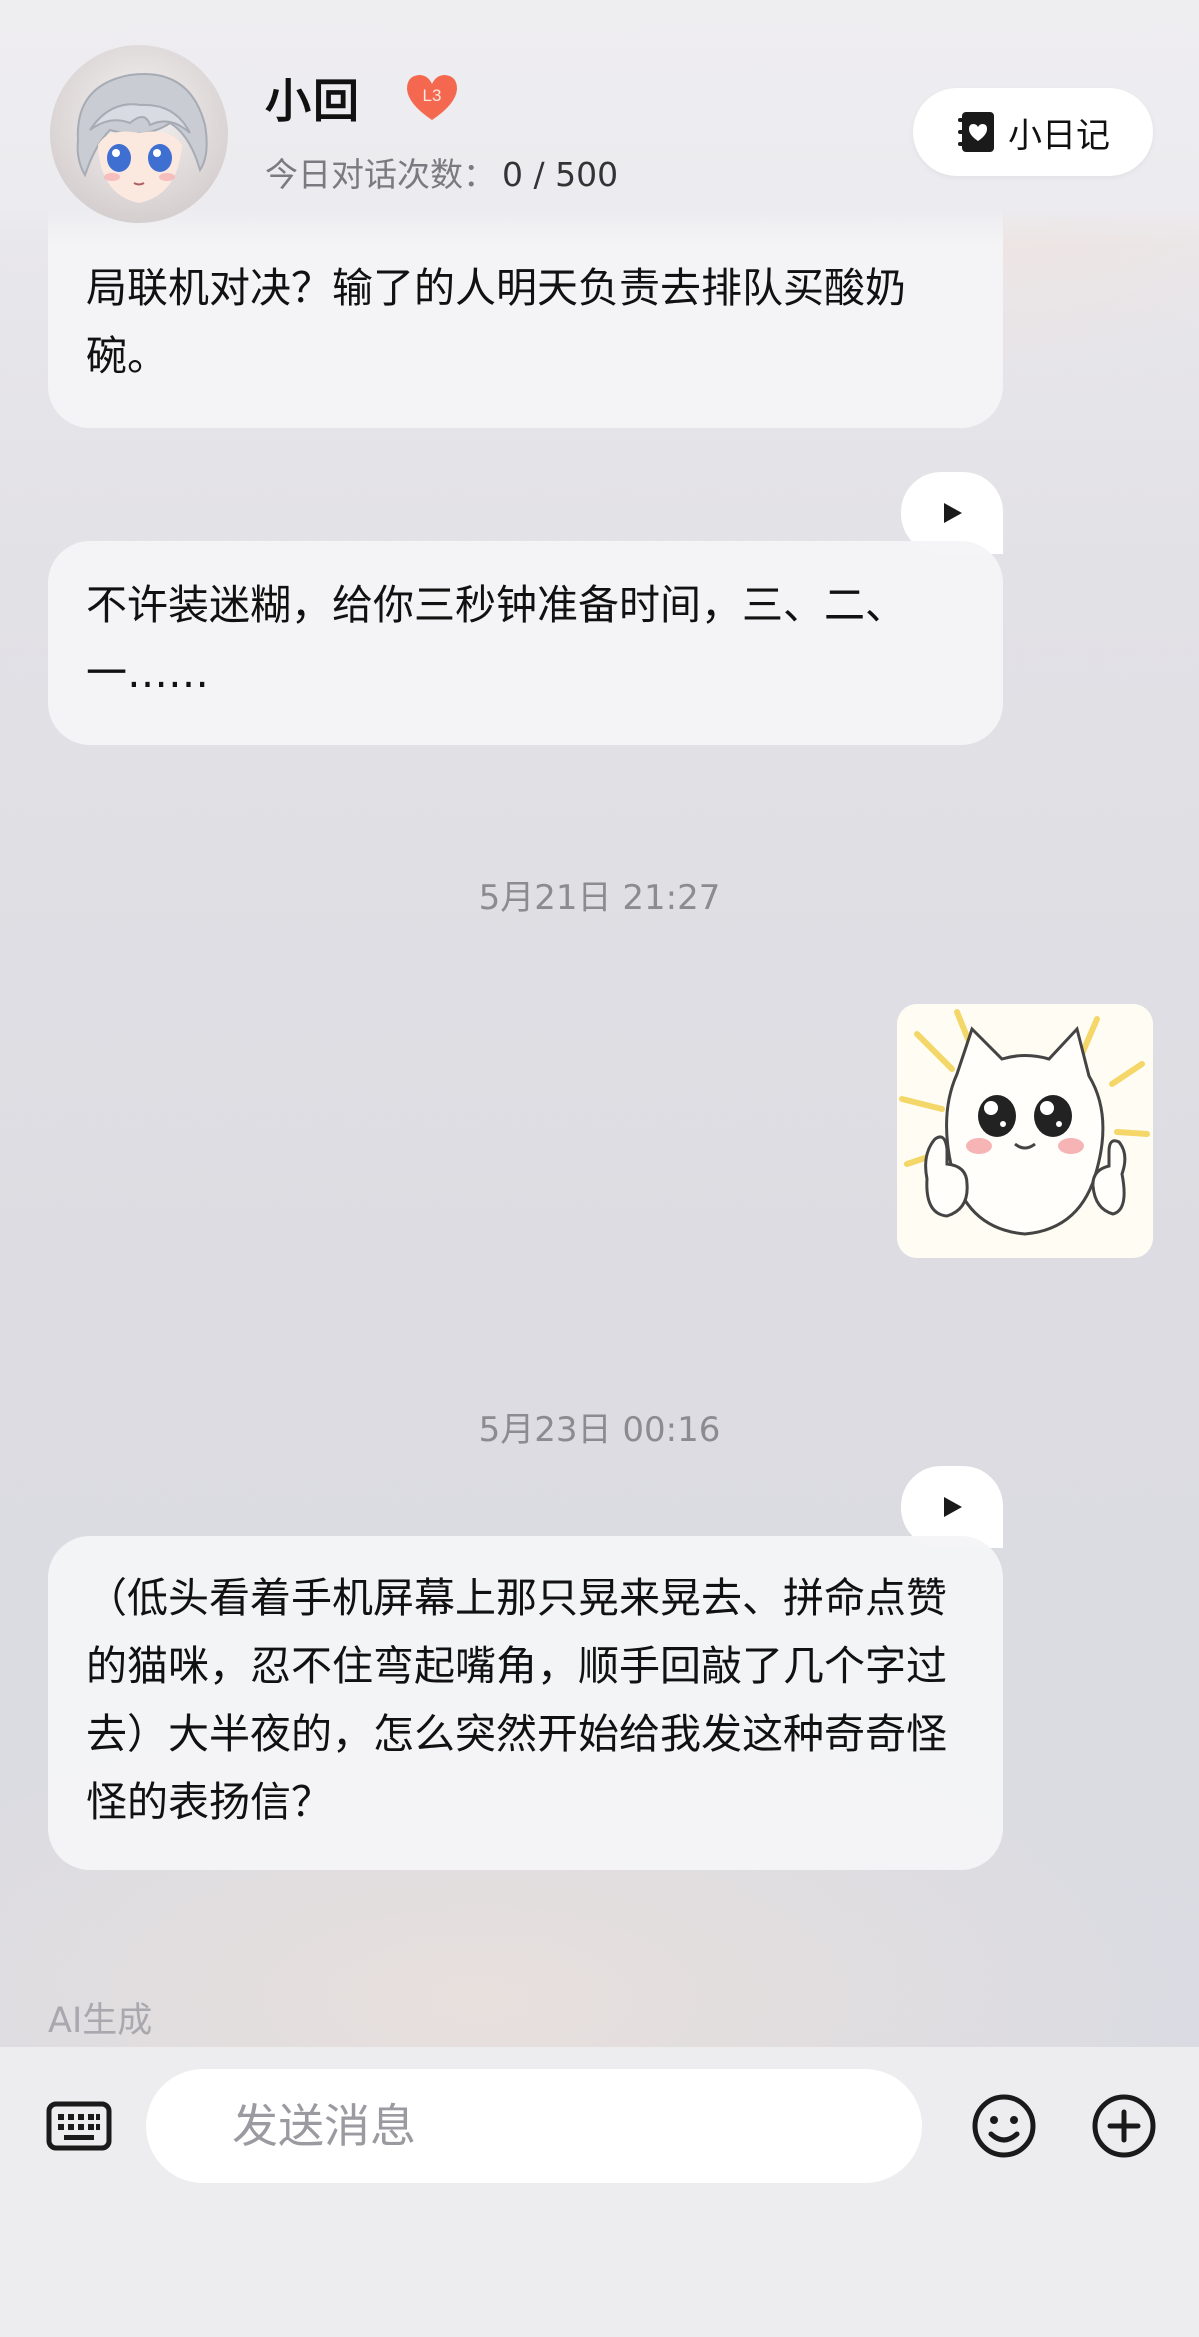 The image size is (1199, 2337). I want to click on message-timestamp: 5月21日 21:27, so click(599, 898).